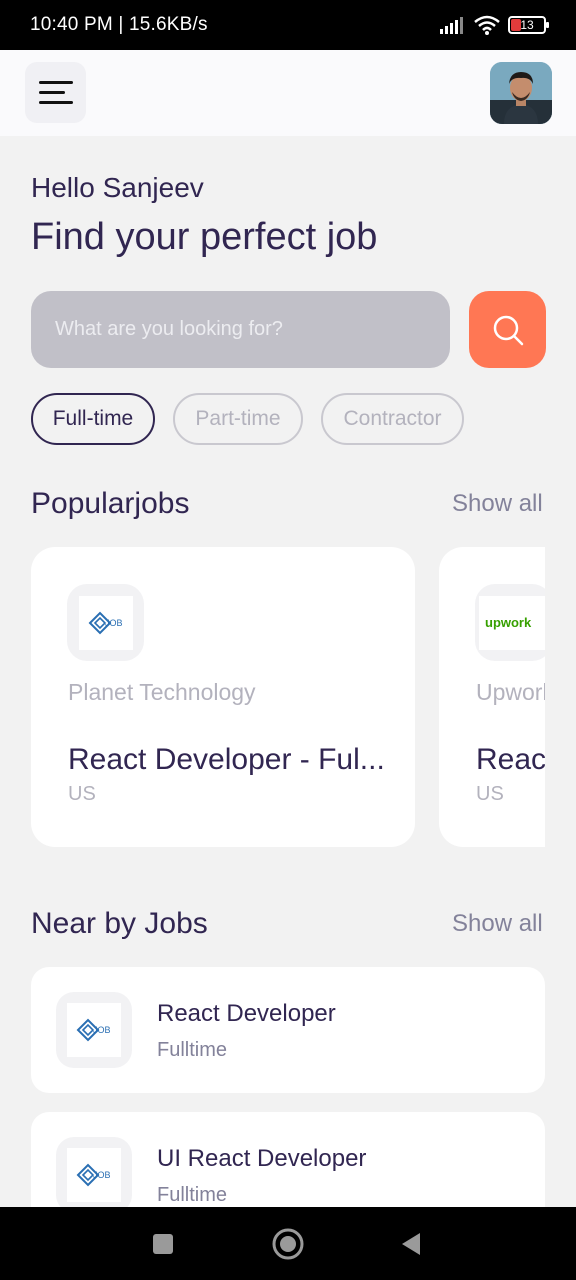 This screenshot has height=1280, width=576. Describe the element at coordinates (288, 25) in the screenshot. I see `status-bar: 10:40 PM | 15.6KB/s 13` at that location.